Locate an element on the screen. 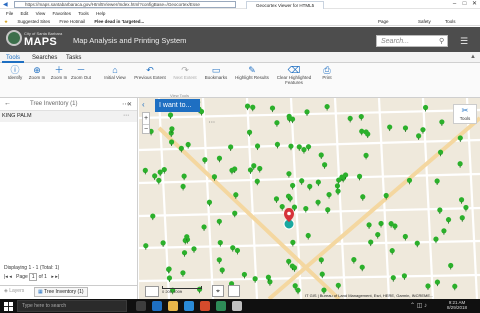 Image resolution: width=480 pixels, height=313 pixels. page-menu: Page is located at coordinates (383, 21).